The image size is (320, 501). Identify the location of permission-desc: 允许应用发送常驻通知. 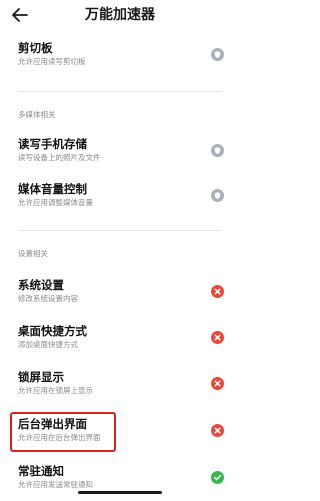
(55, 484).